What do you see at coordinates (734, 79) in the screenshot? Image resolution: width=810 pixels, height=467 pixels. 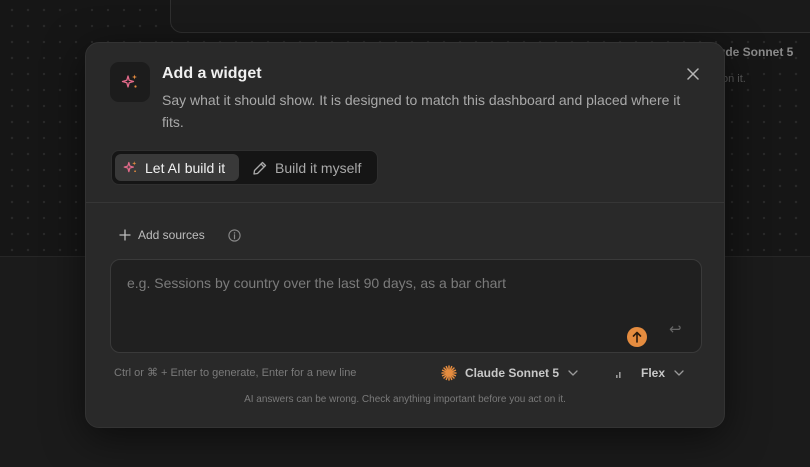 I see `background-note: on it.` at bounding box center [734, 79].